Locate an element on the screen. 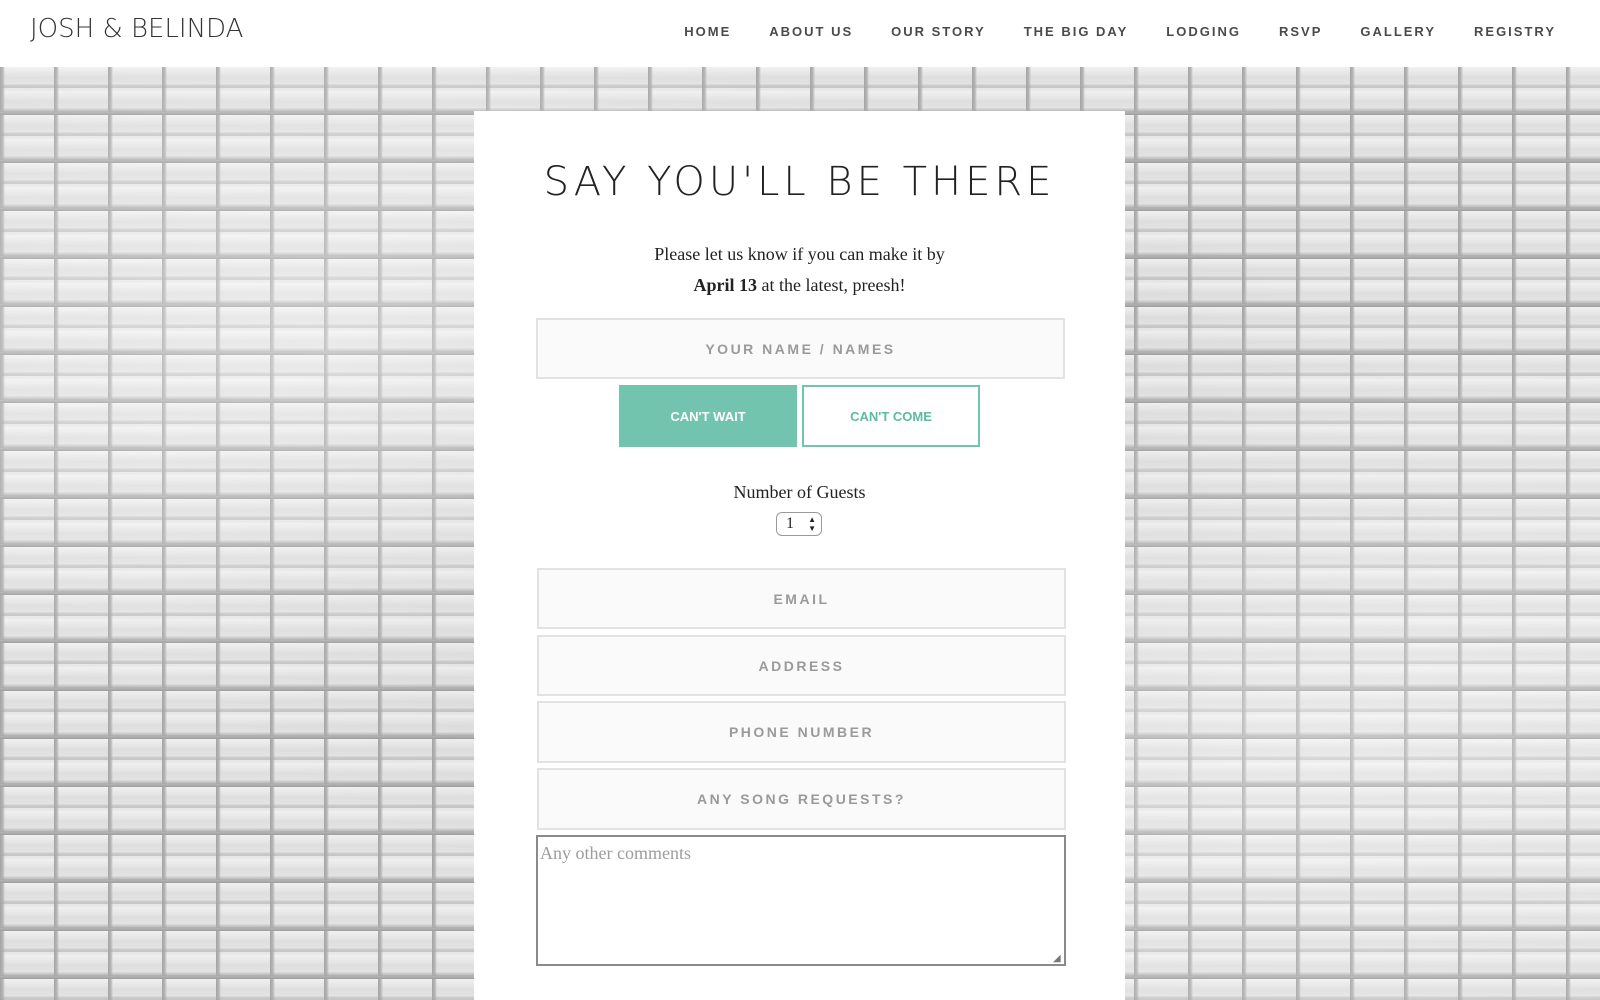  nav-rsvp: RSVP is located at coordinates (1300, 31).